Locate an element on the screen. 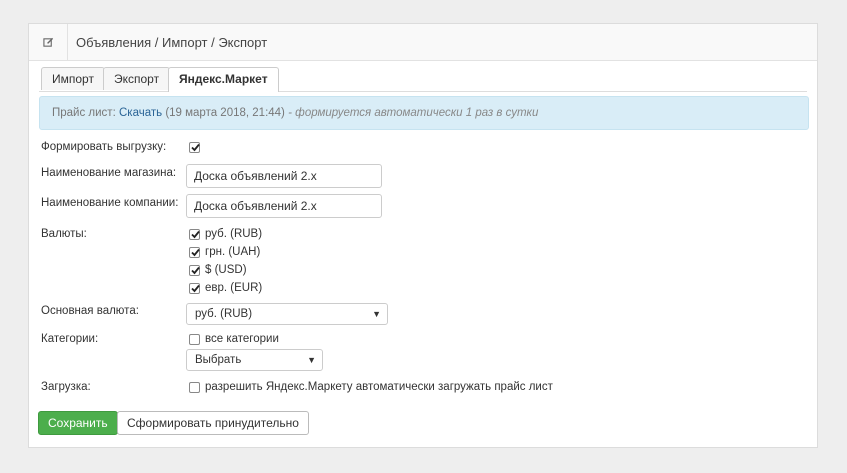  currency-eur-checkbox is located at coordinates (194, 288).